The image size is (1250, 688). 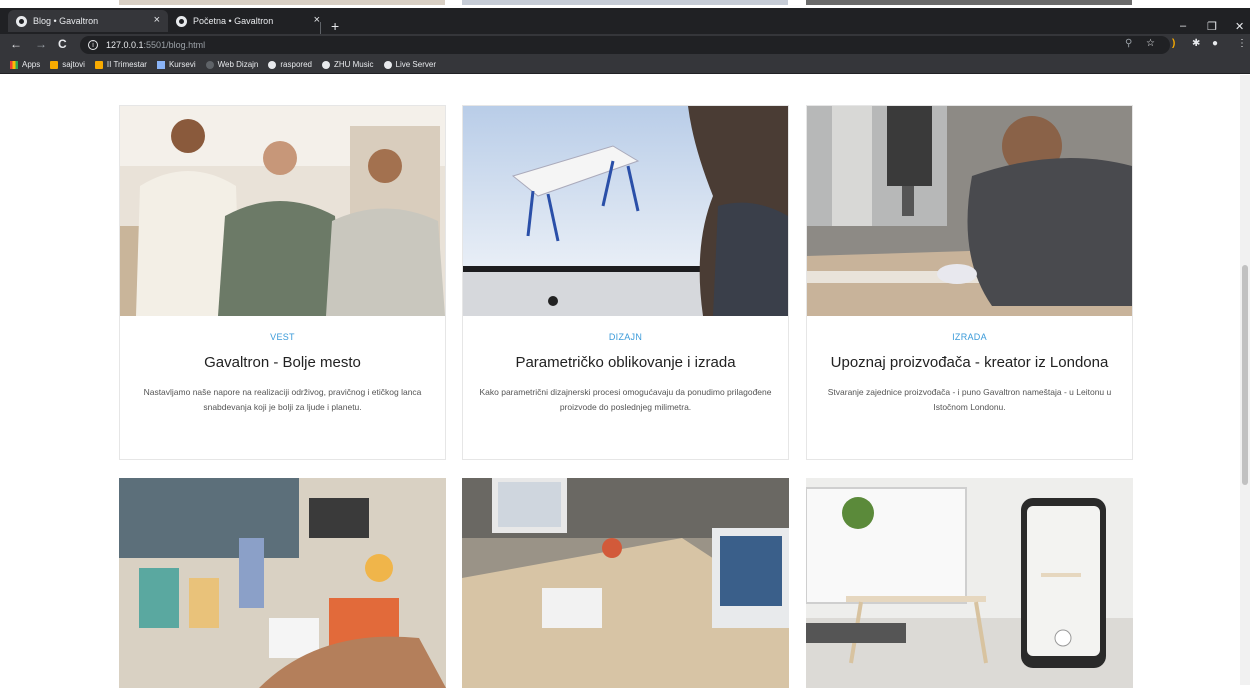 What do you see at coordinates (93, 45) in the screenshot?
I see `site-info-icon: i` at bounding box center [93, 45].